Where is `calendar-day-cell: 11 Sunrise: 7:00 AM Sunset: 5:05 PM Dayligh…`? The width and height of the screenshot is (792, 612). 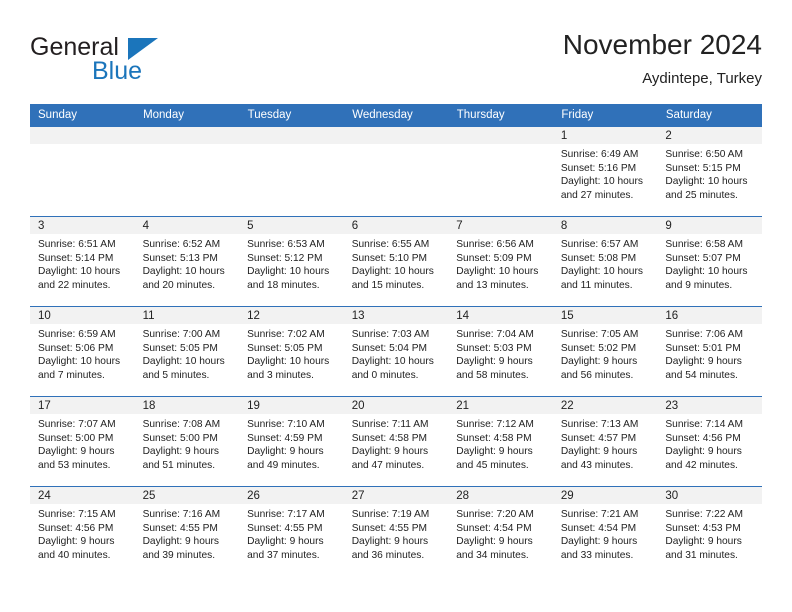 calendar-day-cell: 11 Sunrise: 7:00 AM Sunset: 5:05 PM Dayligh… is located at coordinates (187, 351).